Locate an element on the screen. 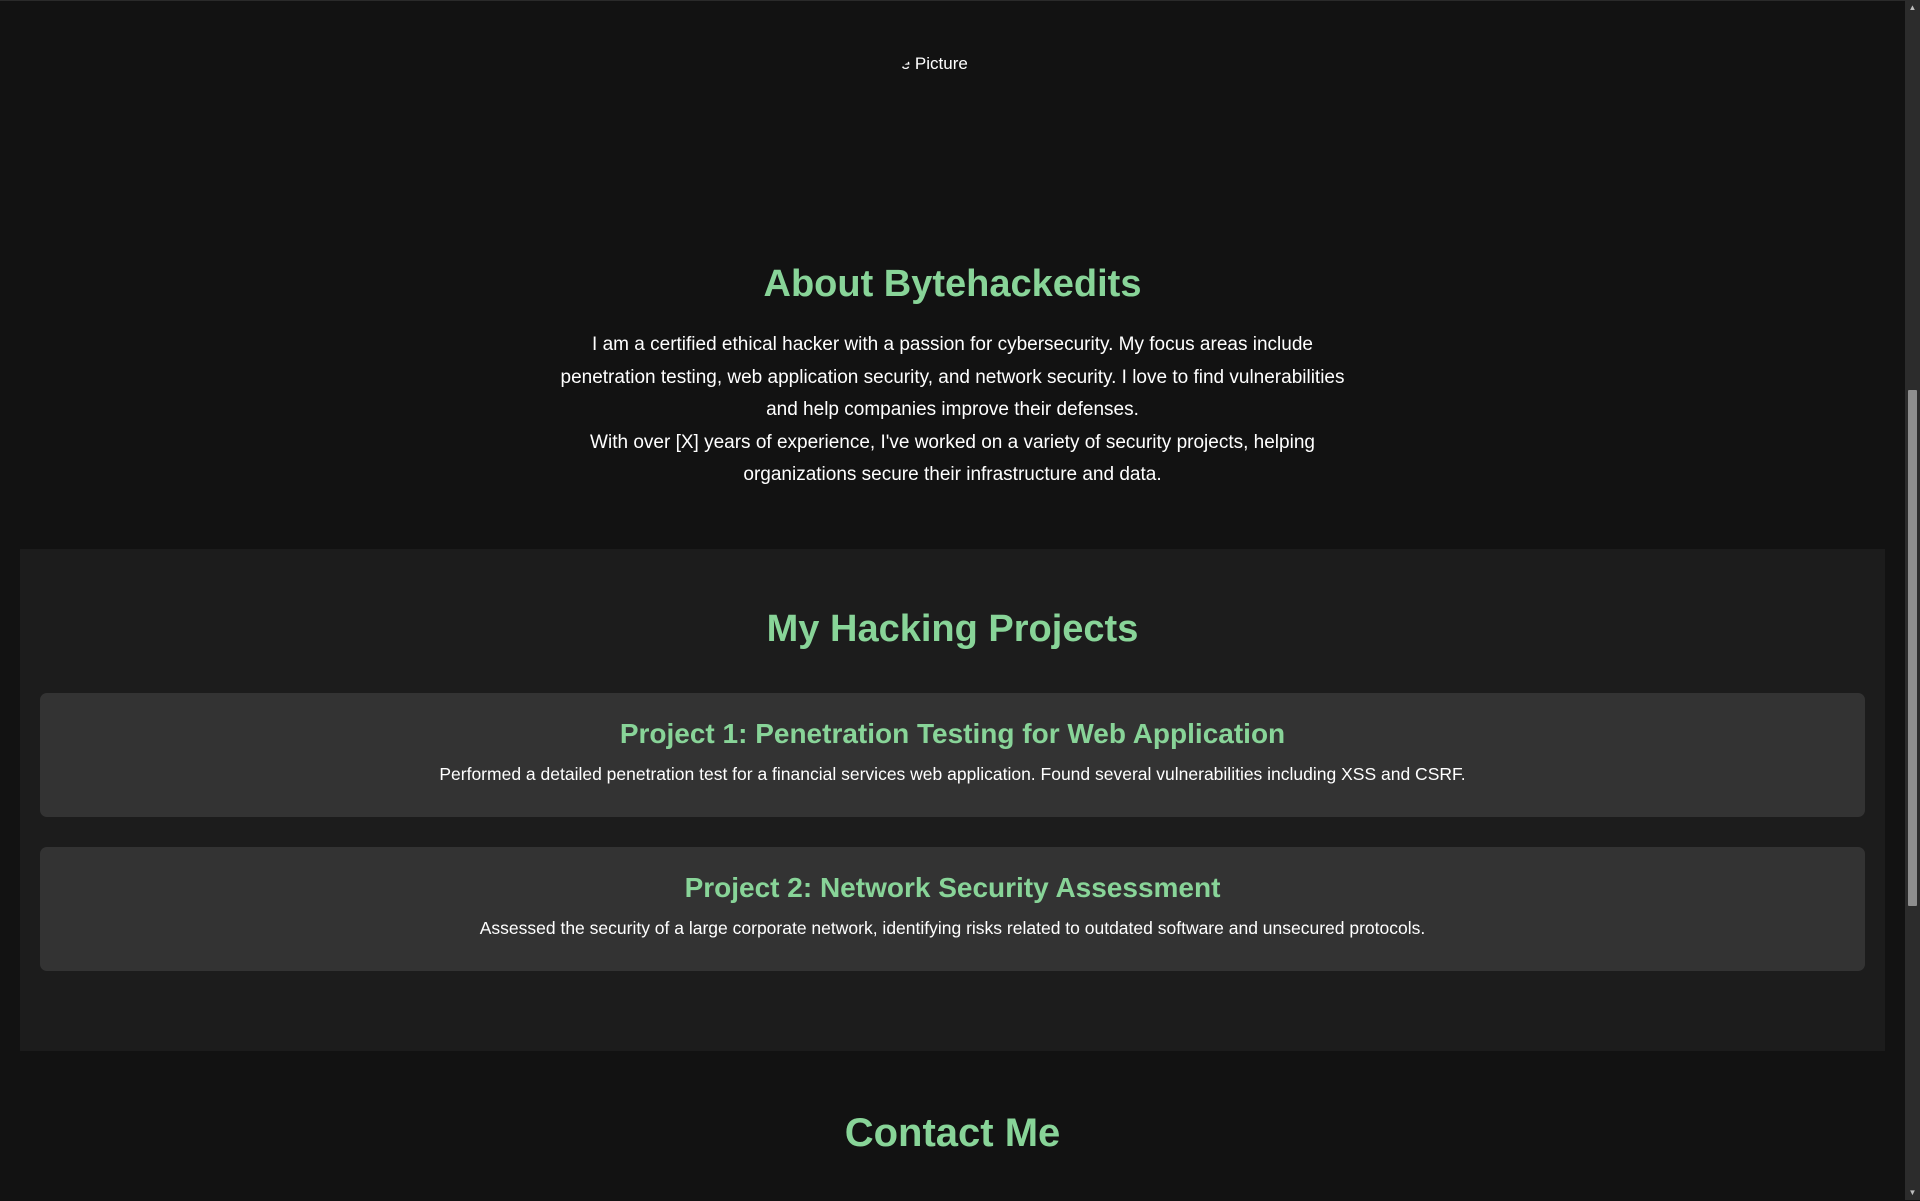  arrow-down-icon: ▼ is located at coordinates (1912, 1192).